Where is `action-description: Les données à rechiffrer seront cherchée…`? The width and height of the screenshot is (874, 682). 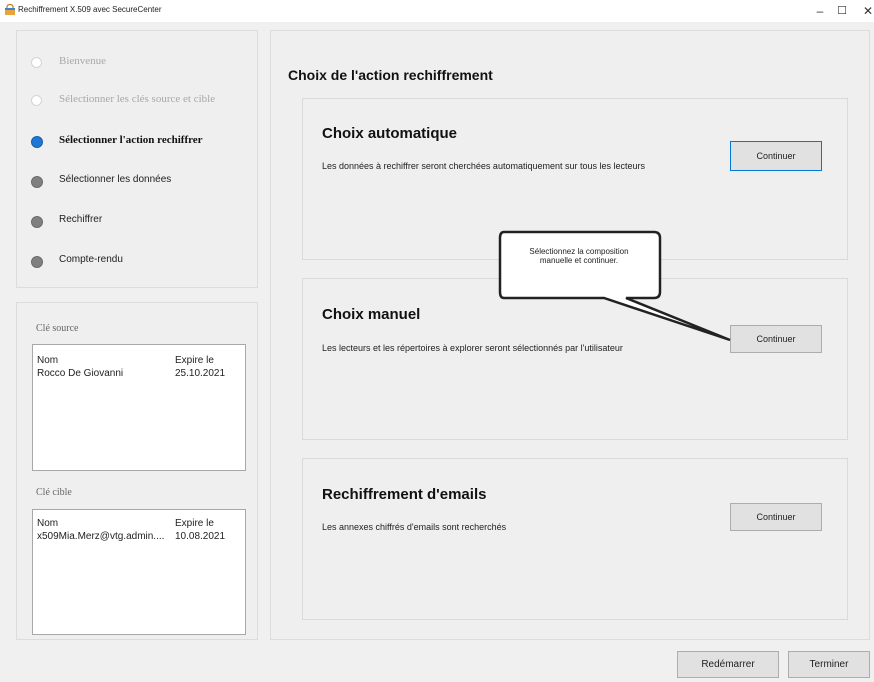 action-description: Les données à rechiffrer seront cherchée… is located at coordinates (484, 166).